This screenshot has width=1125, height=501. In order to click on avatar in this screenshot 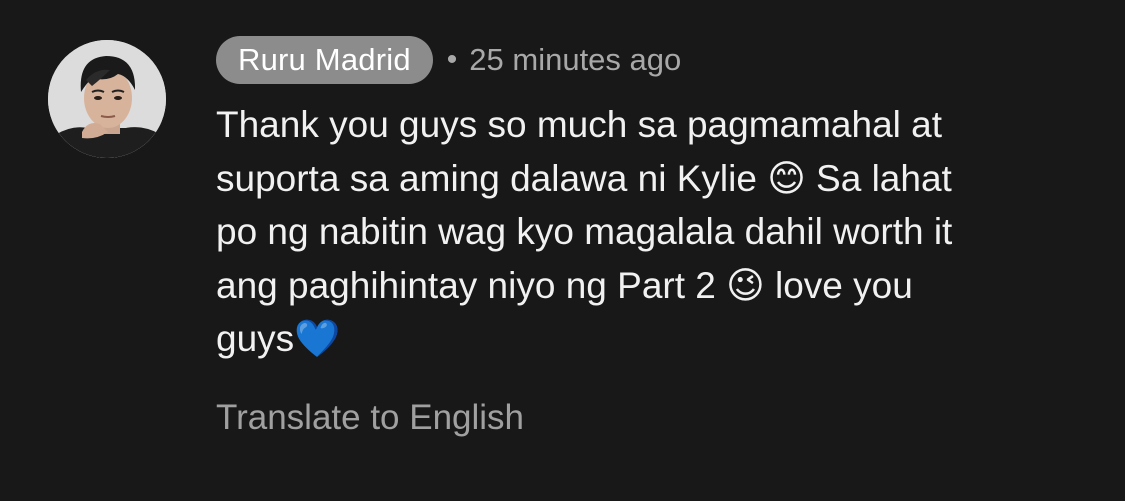, I will do `click(107, 99)`.